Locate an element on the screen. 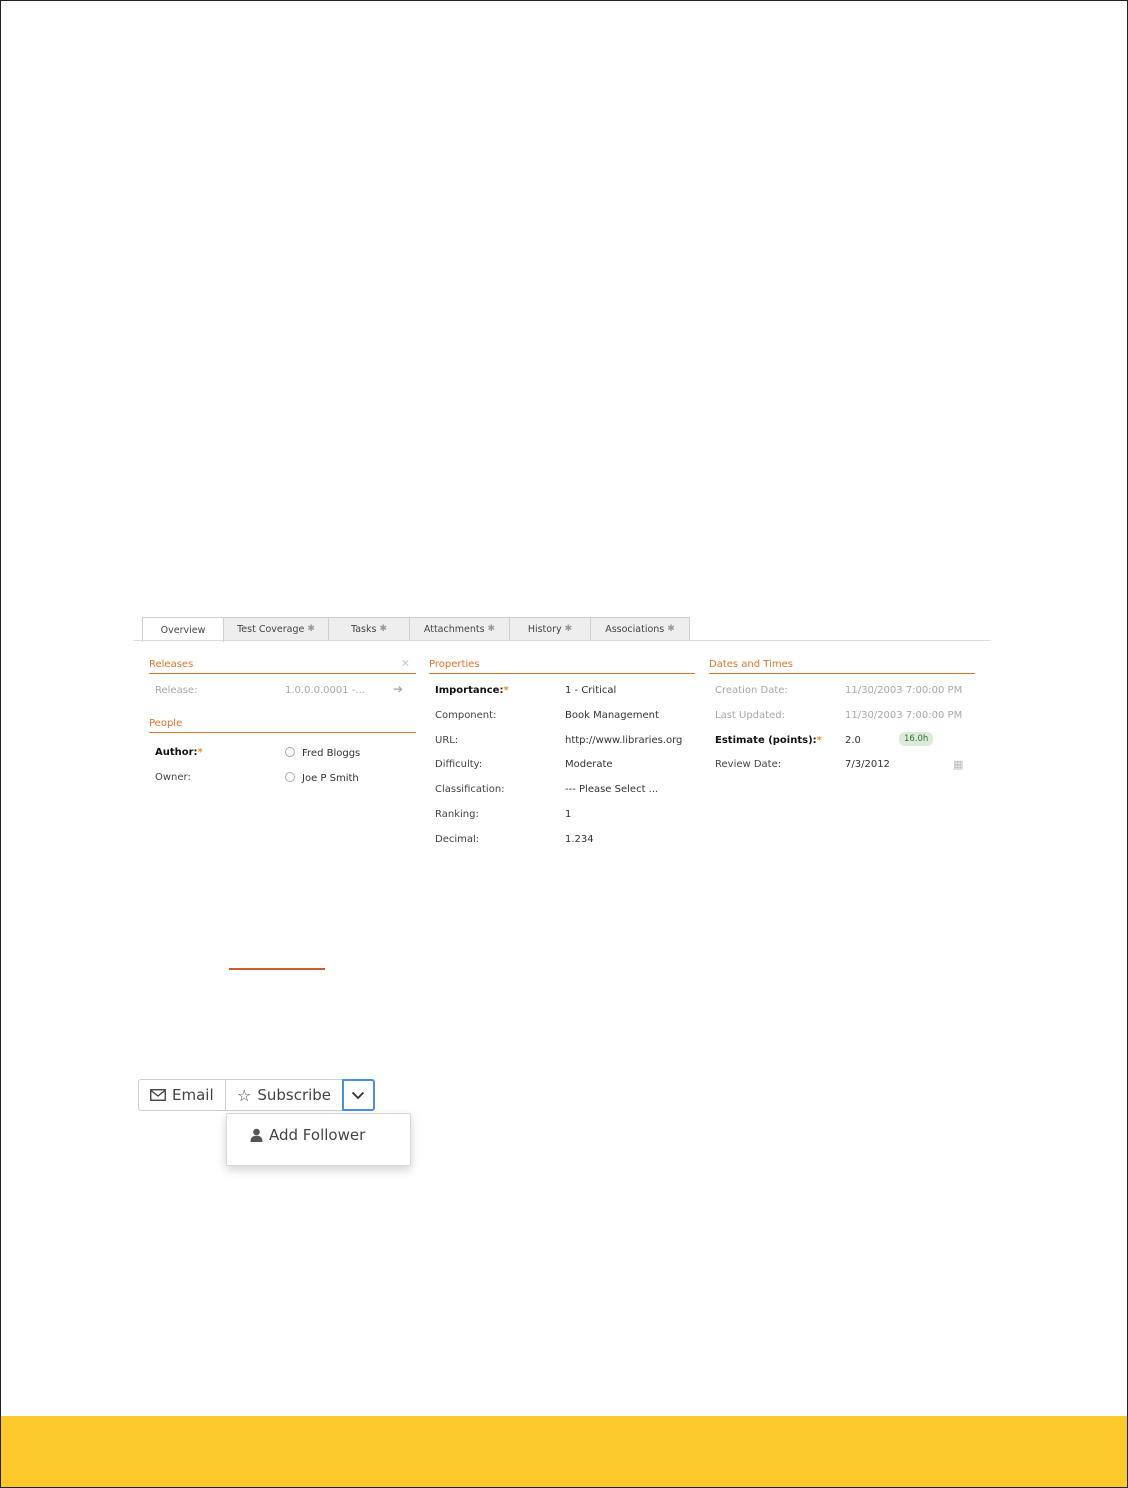 The image size is (1128, 1488). tab-history: History ✱ is located at coordinates (550, 628).